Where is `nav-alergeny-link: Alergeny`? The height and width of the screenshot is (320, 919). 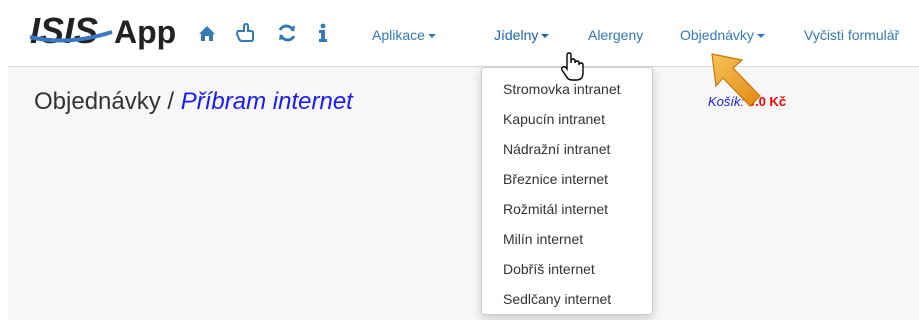
nav-alergeny-link: Alergeny is located at coordinates (615, 35).